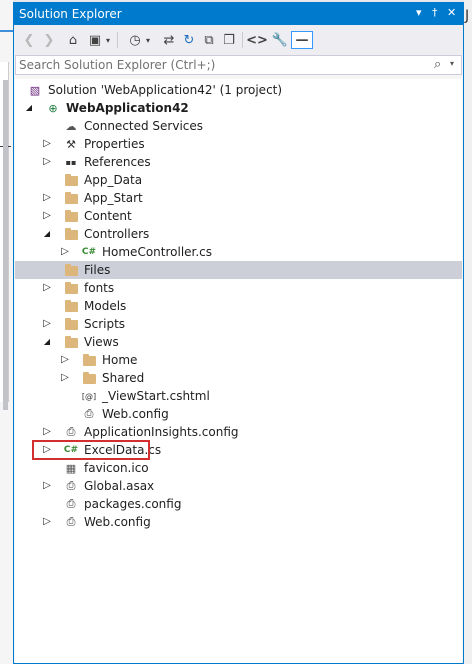 The width and height of the screenshot is (472, 664). Describe the element at coordinates (238, 396) in the screenshot. I see `tree-item-viewstart-cshtml: [@] _ViewStart.cshtml` at that location.